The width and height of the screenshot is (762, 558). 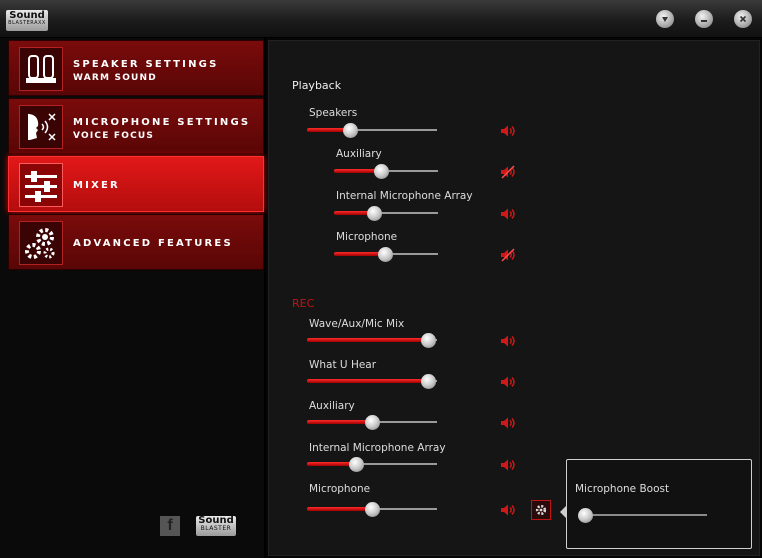 I want to click on microphone-head-icon, so click(x=41, y=127).